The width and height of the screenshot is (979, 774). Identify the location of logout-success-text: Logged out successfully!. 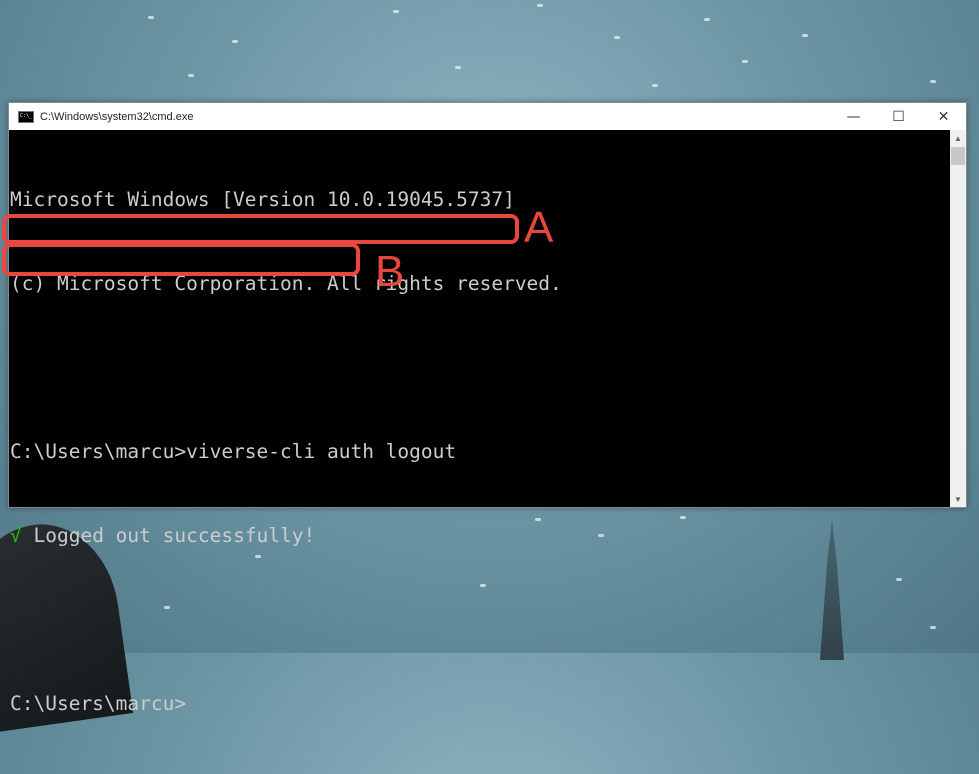
(174, 535).